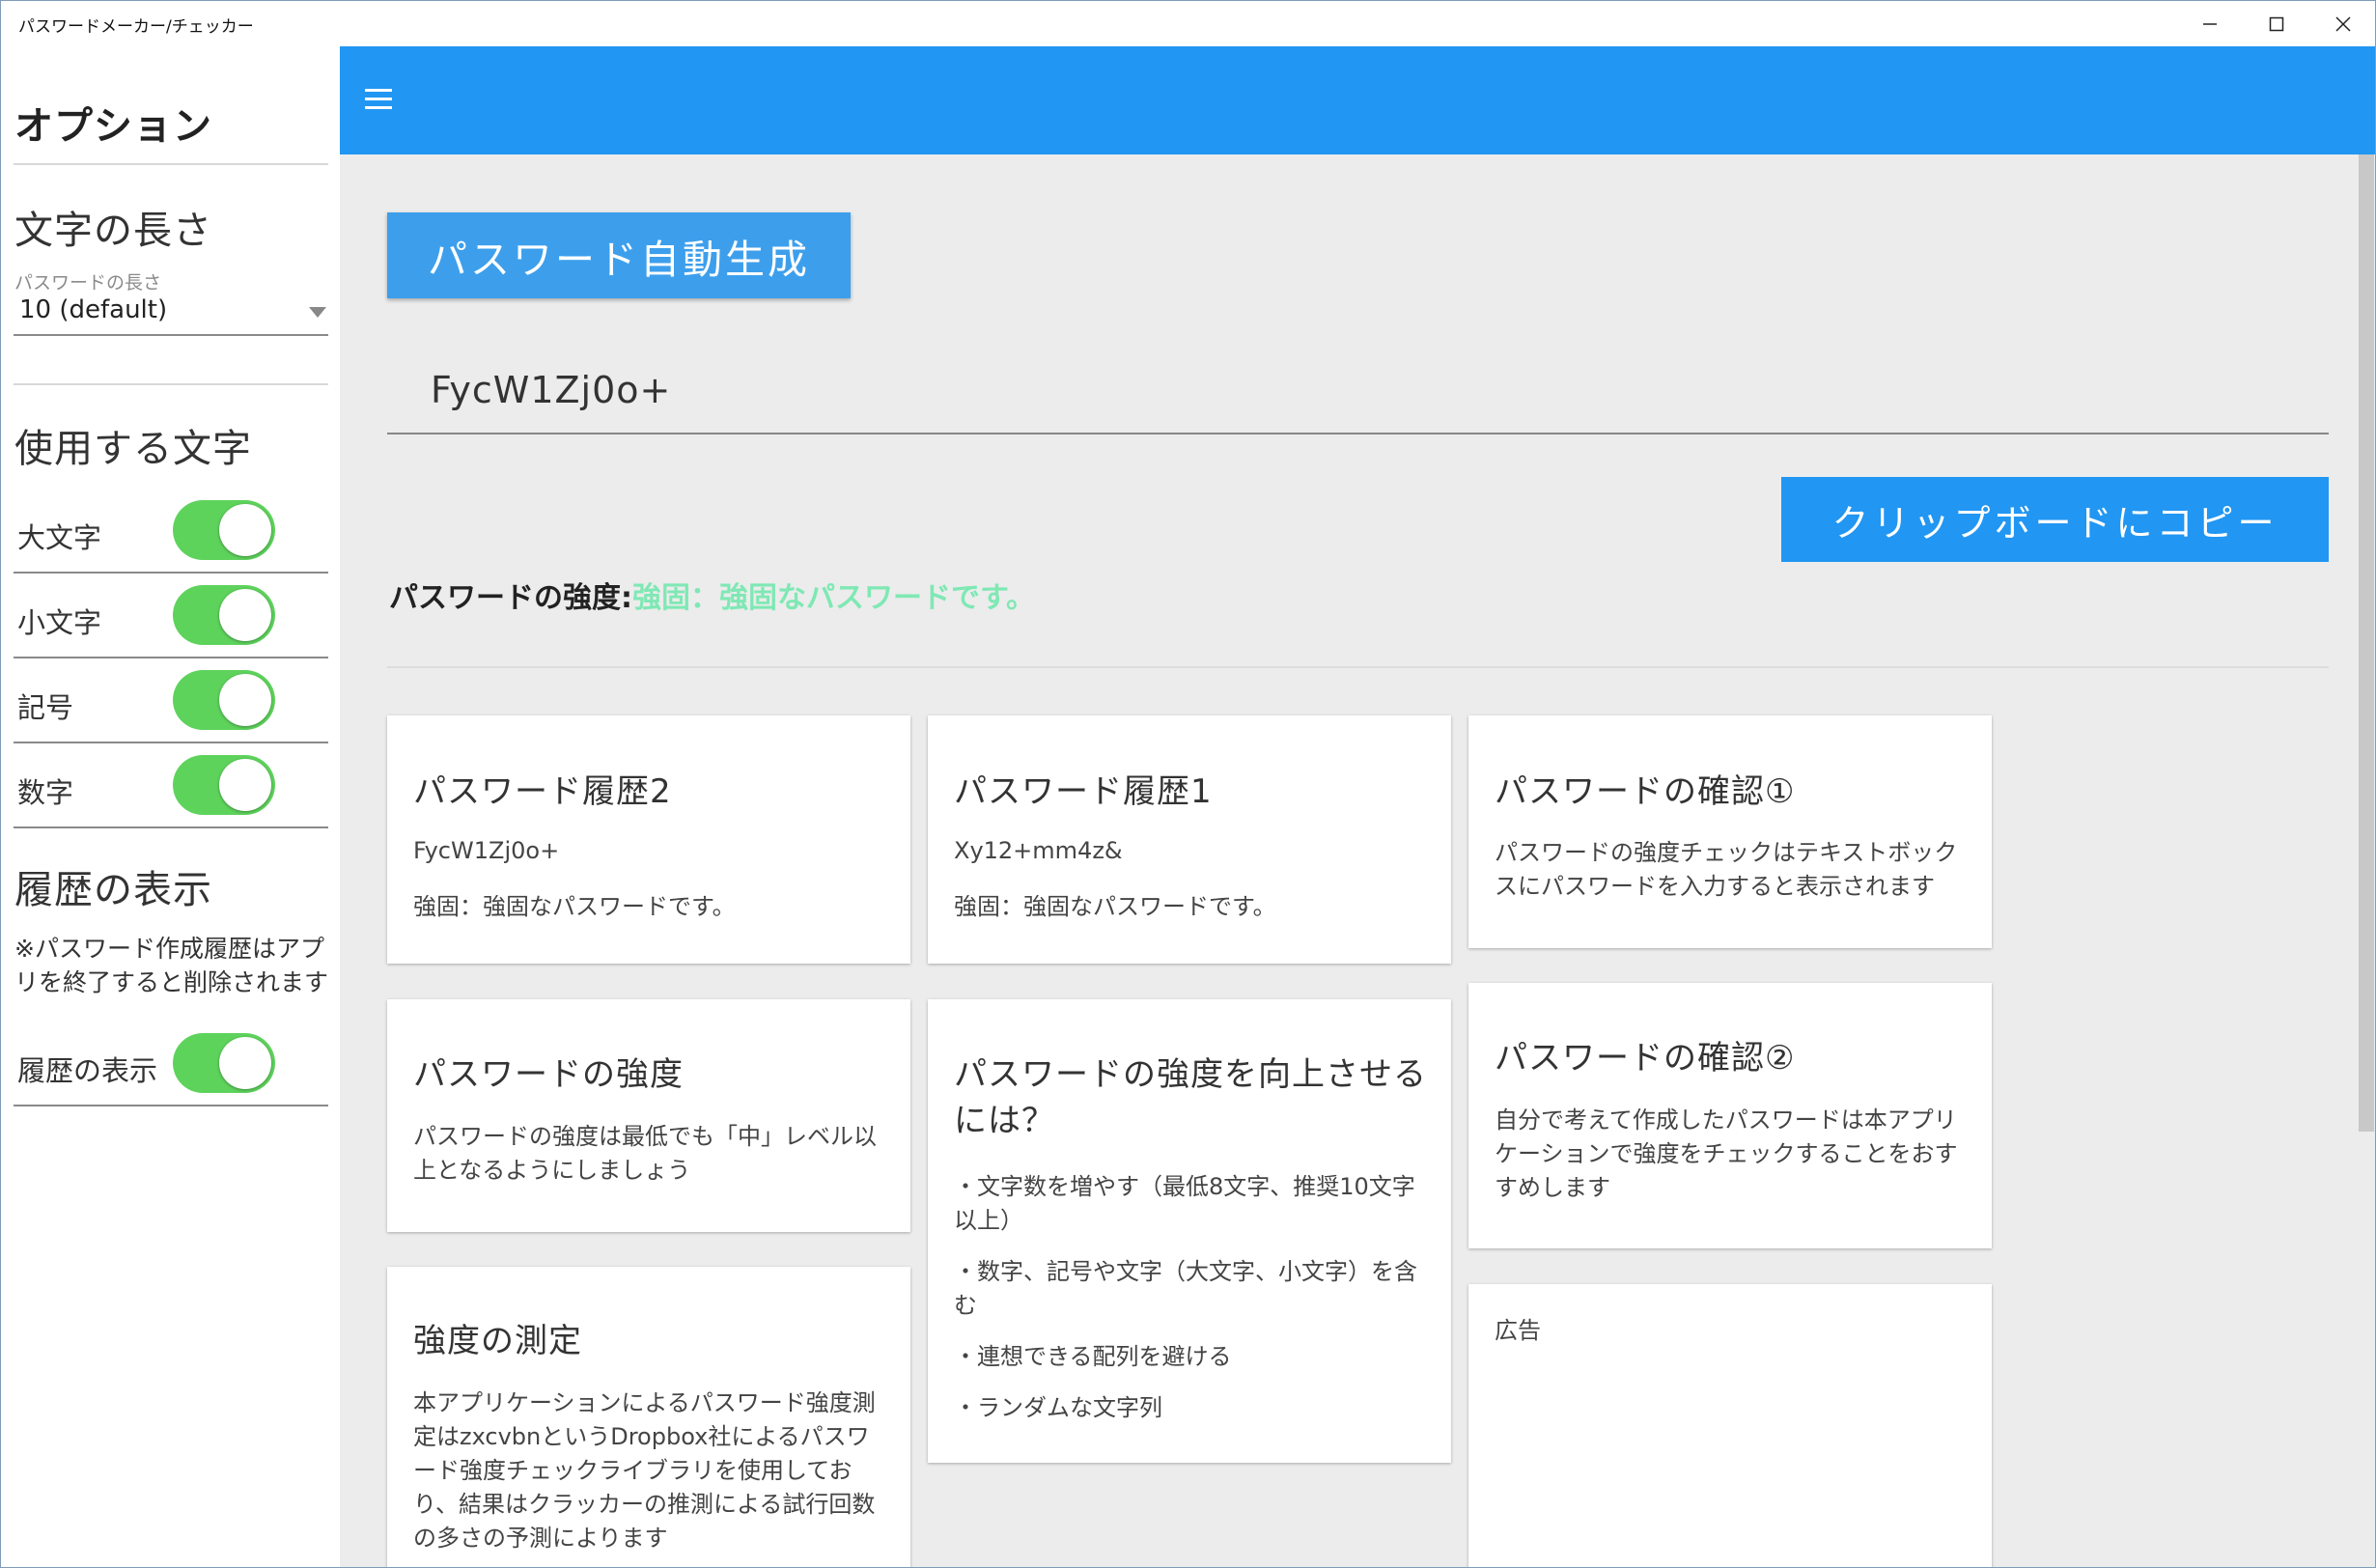 Image resolution: width=2376 pixels, height=1568 pixels. Describe the element at coordinates (1645, 1059) in the screenshot. I see `card-title: パスワードの確認②` at that location.